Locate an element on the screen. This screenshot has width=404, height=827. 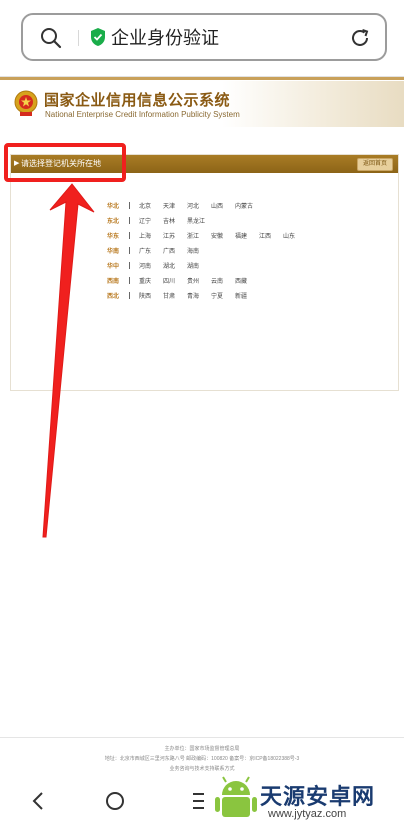
annotation-arrow is located at coordinates (68, 360).